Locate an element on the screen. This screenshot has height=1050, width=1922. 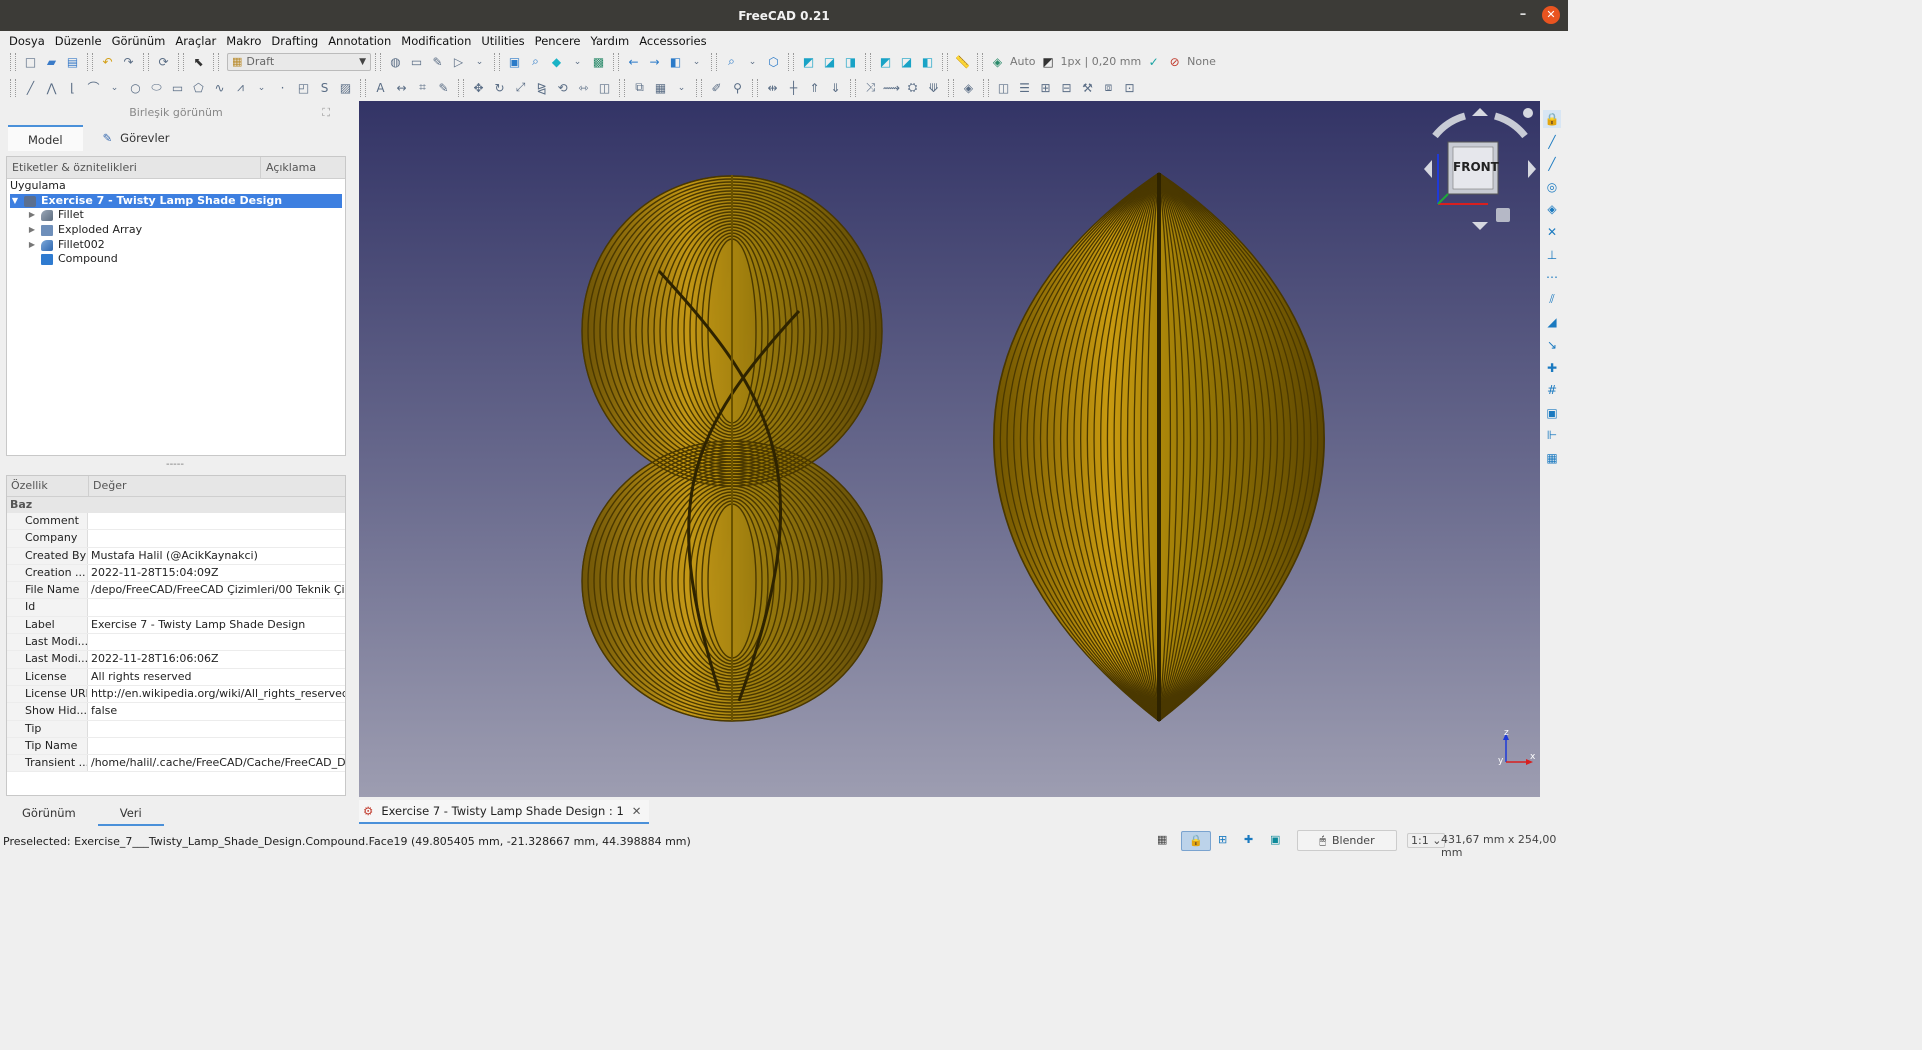
macro-record-icon: ◍ is located at coordinates (395, 61).